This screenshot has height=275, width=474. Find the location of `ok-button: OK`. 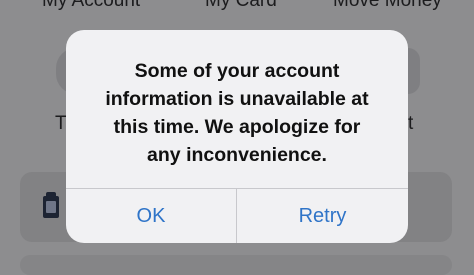

ok-button: OK is located at coordinates (151, 216).